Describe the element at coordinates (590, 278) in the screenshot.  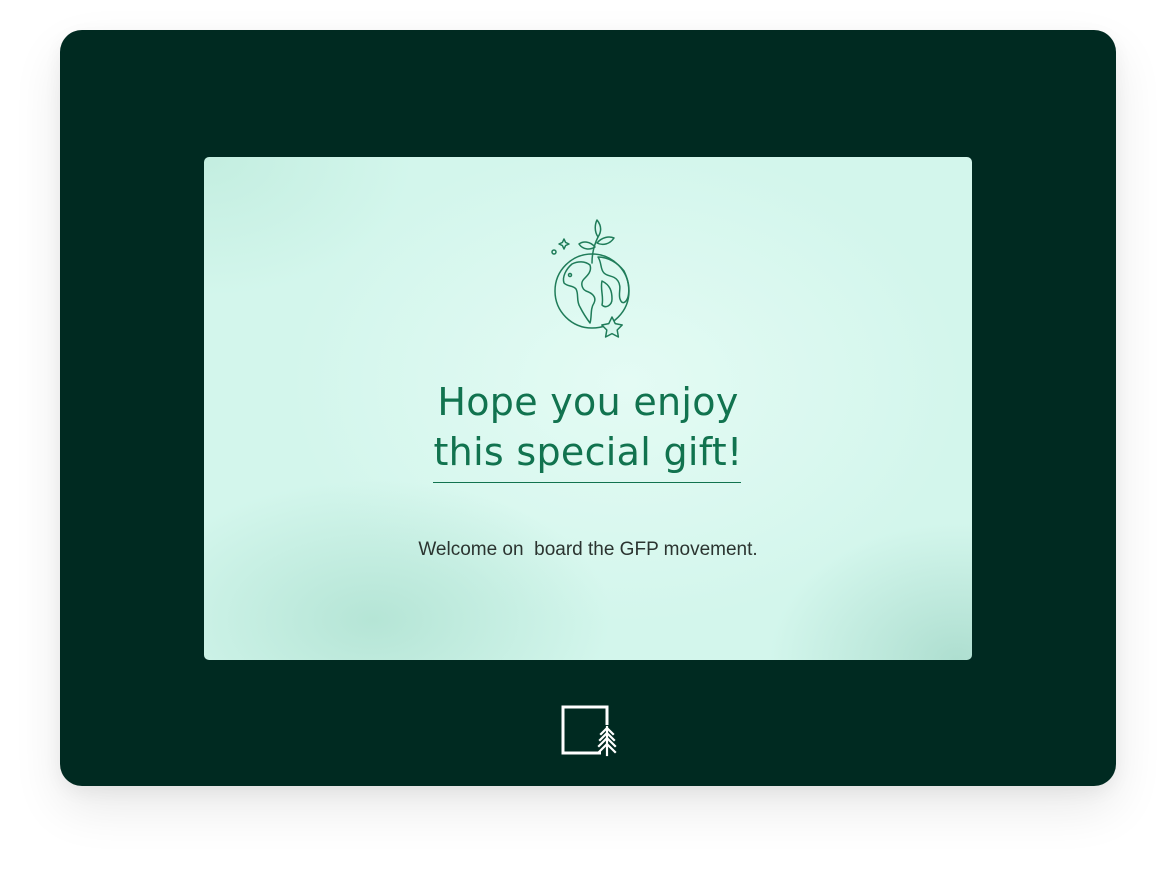
I see `earth-with-sprout-icon` at that location.